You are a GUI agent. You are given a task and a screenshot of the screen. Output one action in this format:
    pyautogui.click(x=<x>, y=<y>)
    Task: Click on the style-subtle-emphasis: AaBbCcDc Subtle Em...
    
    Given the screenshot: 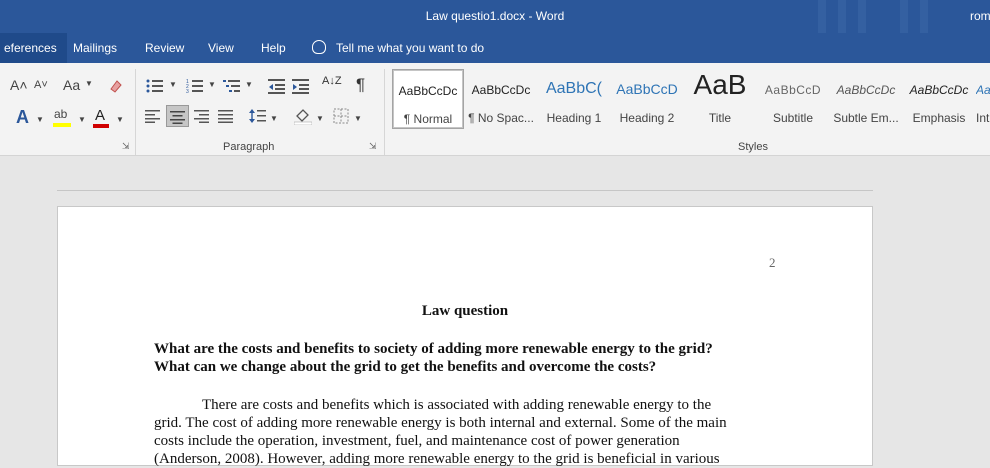 What is the action you would take?
    pyautogui.click(x=866, y=99)
    